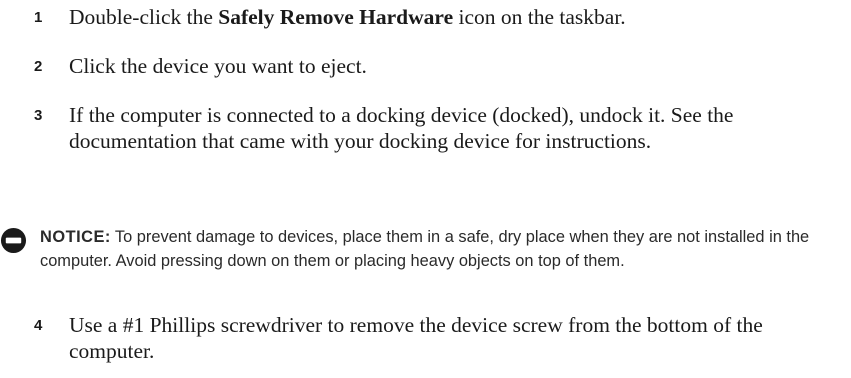 The width and height of the screenshot is (851, 378). Describe the element at coordinates (38, 325) in the screenshot. I see `step-number: 4` at that location.